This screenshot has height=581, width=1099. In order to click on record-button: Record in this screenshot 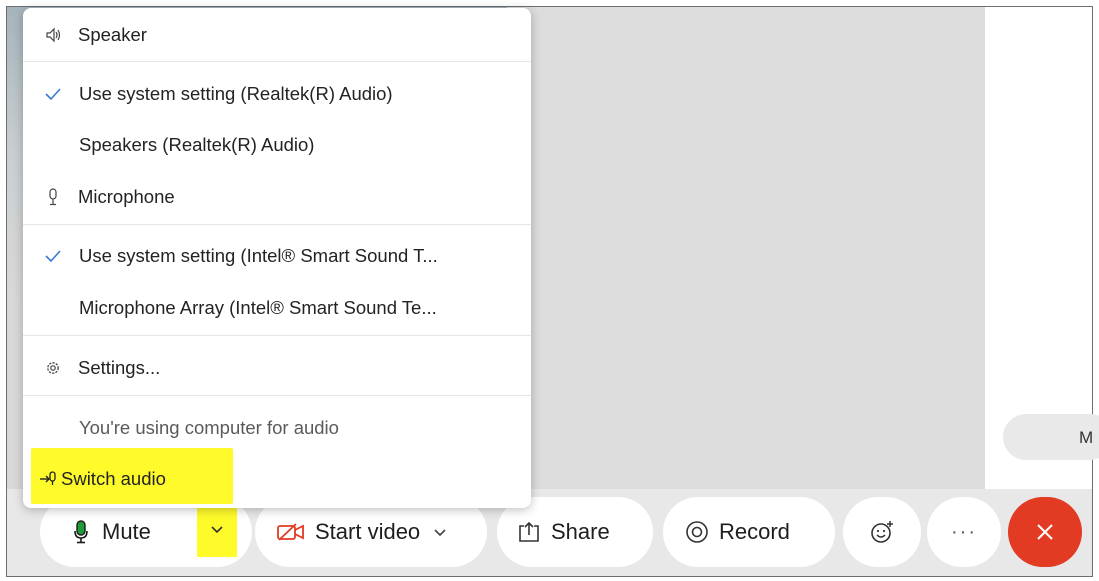, I will do `click(749, 532)`.